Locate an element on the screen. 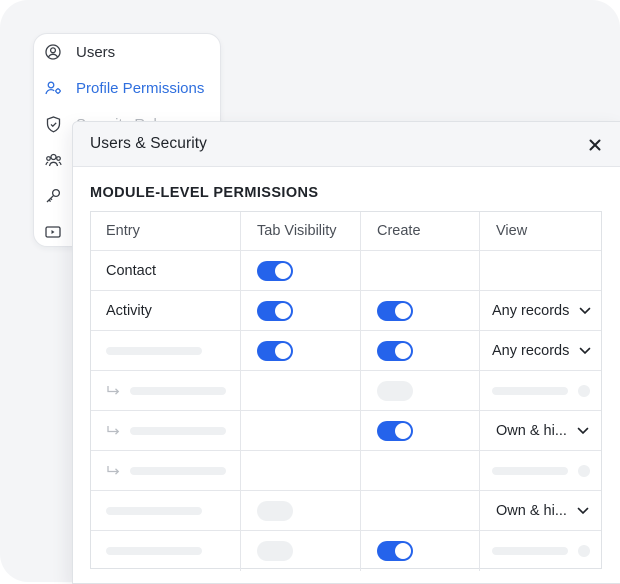 This screenshot has width=620, height=584. key-icon is located at coordinates (53, 196).